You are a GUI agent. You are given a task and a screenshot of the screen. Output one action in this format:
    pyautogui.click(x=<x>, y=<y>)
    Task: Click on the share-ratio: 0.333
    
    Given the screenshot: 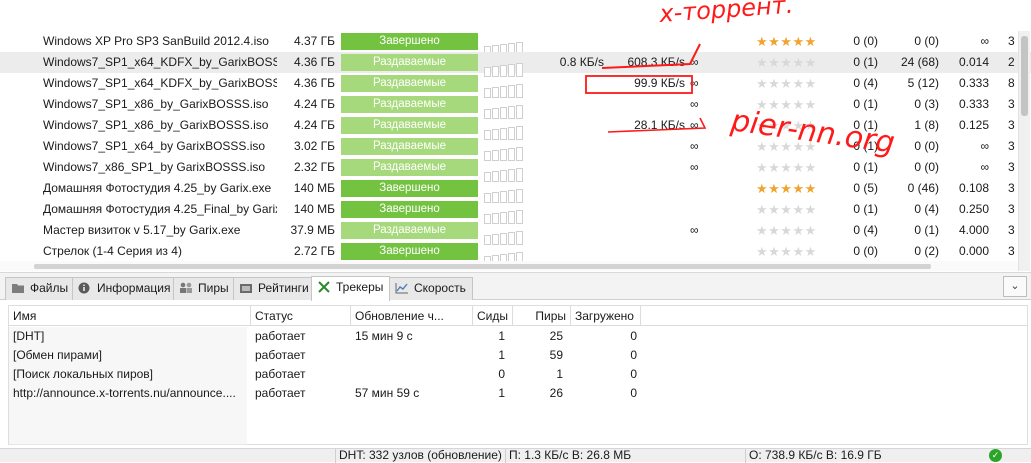 What is the action you would take?
    pyautogui.click(x=973, y=104)
    